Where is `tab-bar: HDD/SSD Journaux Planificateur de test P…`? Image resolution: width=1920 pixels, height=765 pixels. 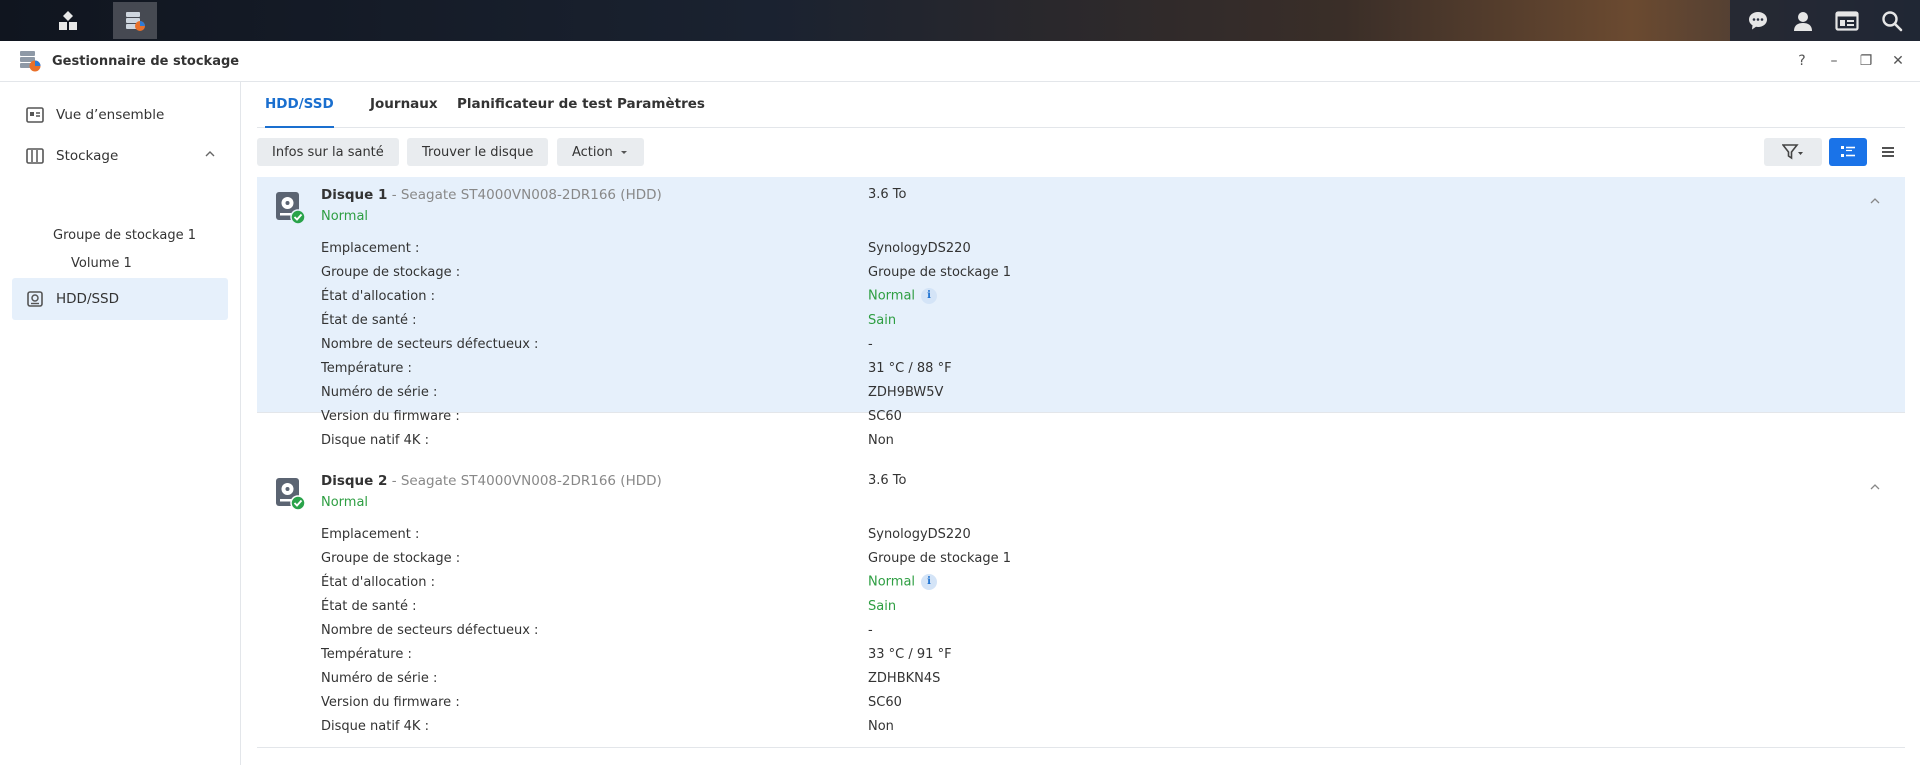 tab-bar: HDD/SSD Journaux Planificateur de test P… is located at coordinates (1081, 105).